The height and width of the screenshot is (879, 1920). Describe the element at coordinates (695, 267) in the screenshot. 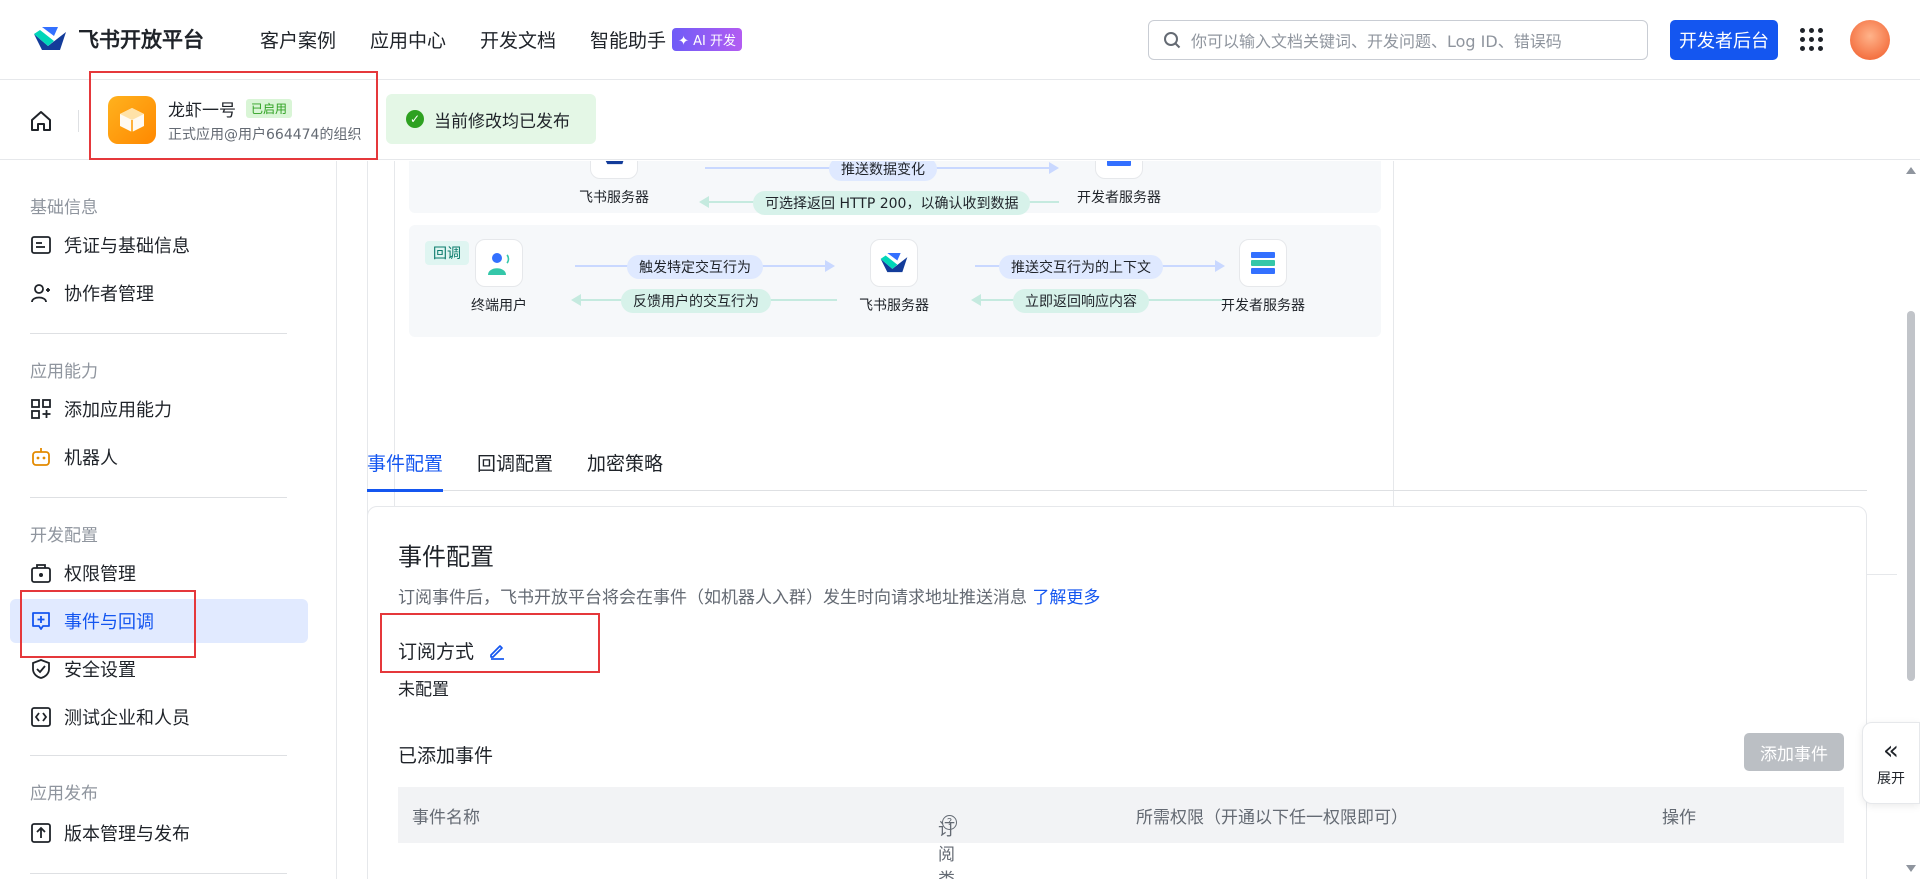

I see `flow-label: 触发特定交互行为` at that location.